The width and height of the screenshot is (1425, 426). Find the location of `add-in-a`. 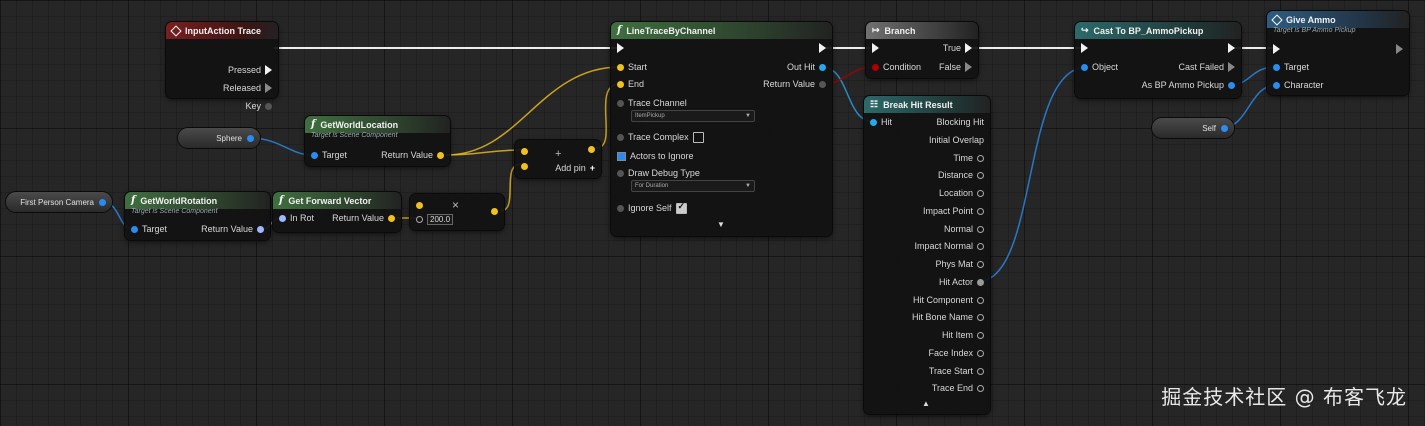

add-in-a is located at coordinates (524, 151).